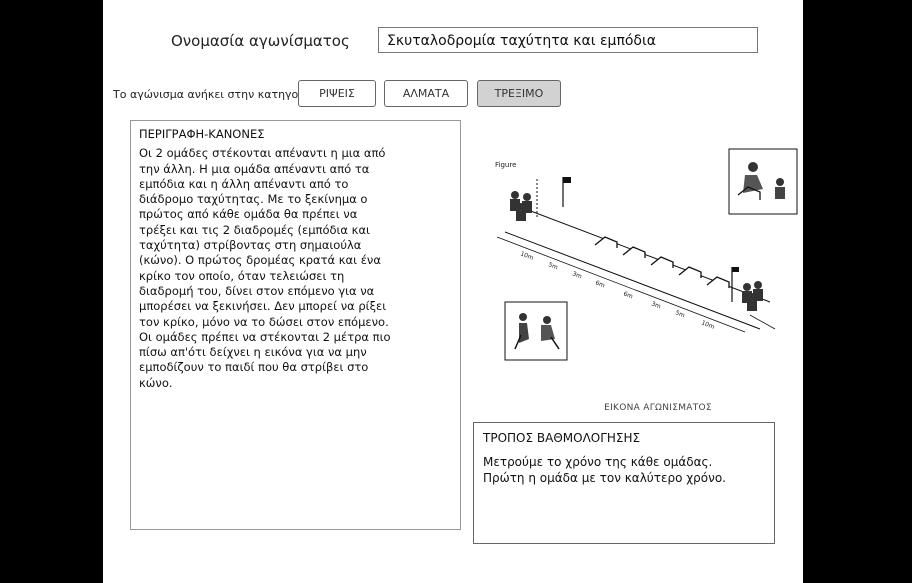 The image size is (912, 583). Describe the element at coordinates (215, 94) in the screenshot. I see `category-label: Το αγώνισμα ανήκει στην κατηγορία` at that location.